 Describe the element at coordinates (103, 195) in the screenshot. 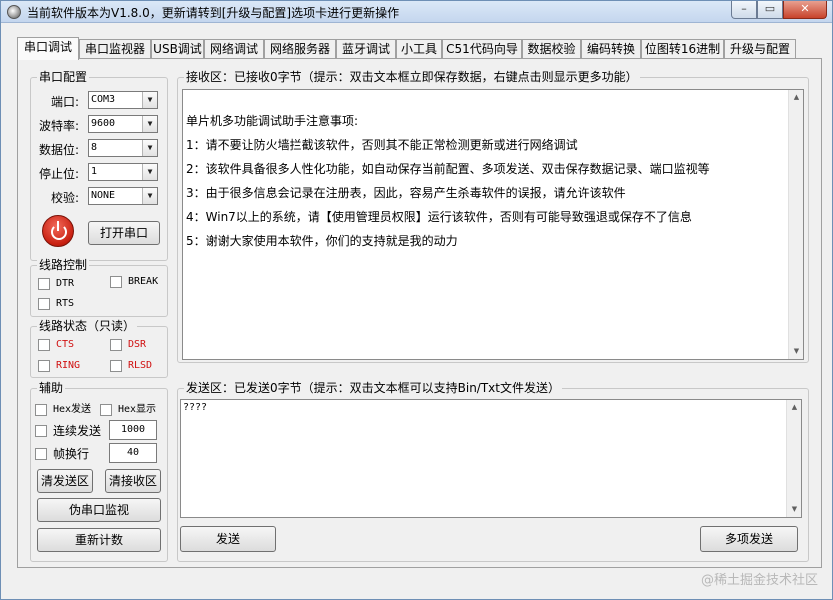

I see `parity-value: NONE` at that location.